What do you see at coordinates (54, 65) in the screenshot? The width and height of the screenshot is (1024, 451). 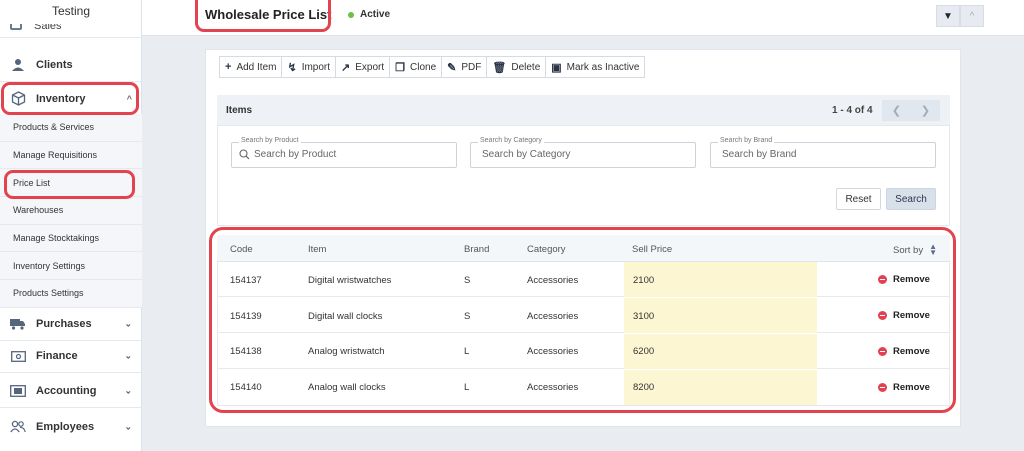 I see `sidebar-item-label: Clients` at bounding box center [54, 65].